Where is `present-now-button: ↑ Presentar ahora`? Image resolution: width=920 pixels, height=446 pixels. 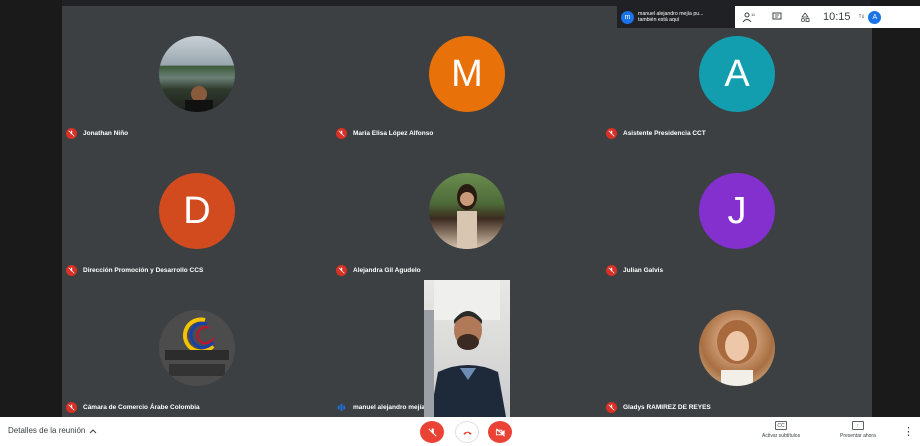
present-now-button: ↑ Presentar ahora is located at coordinates (858, 430).